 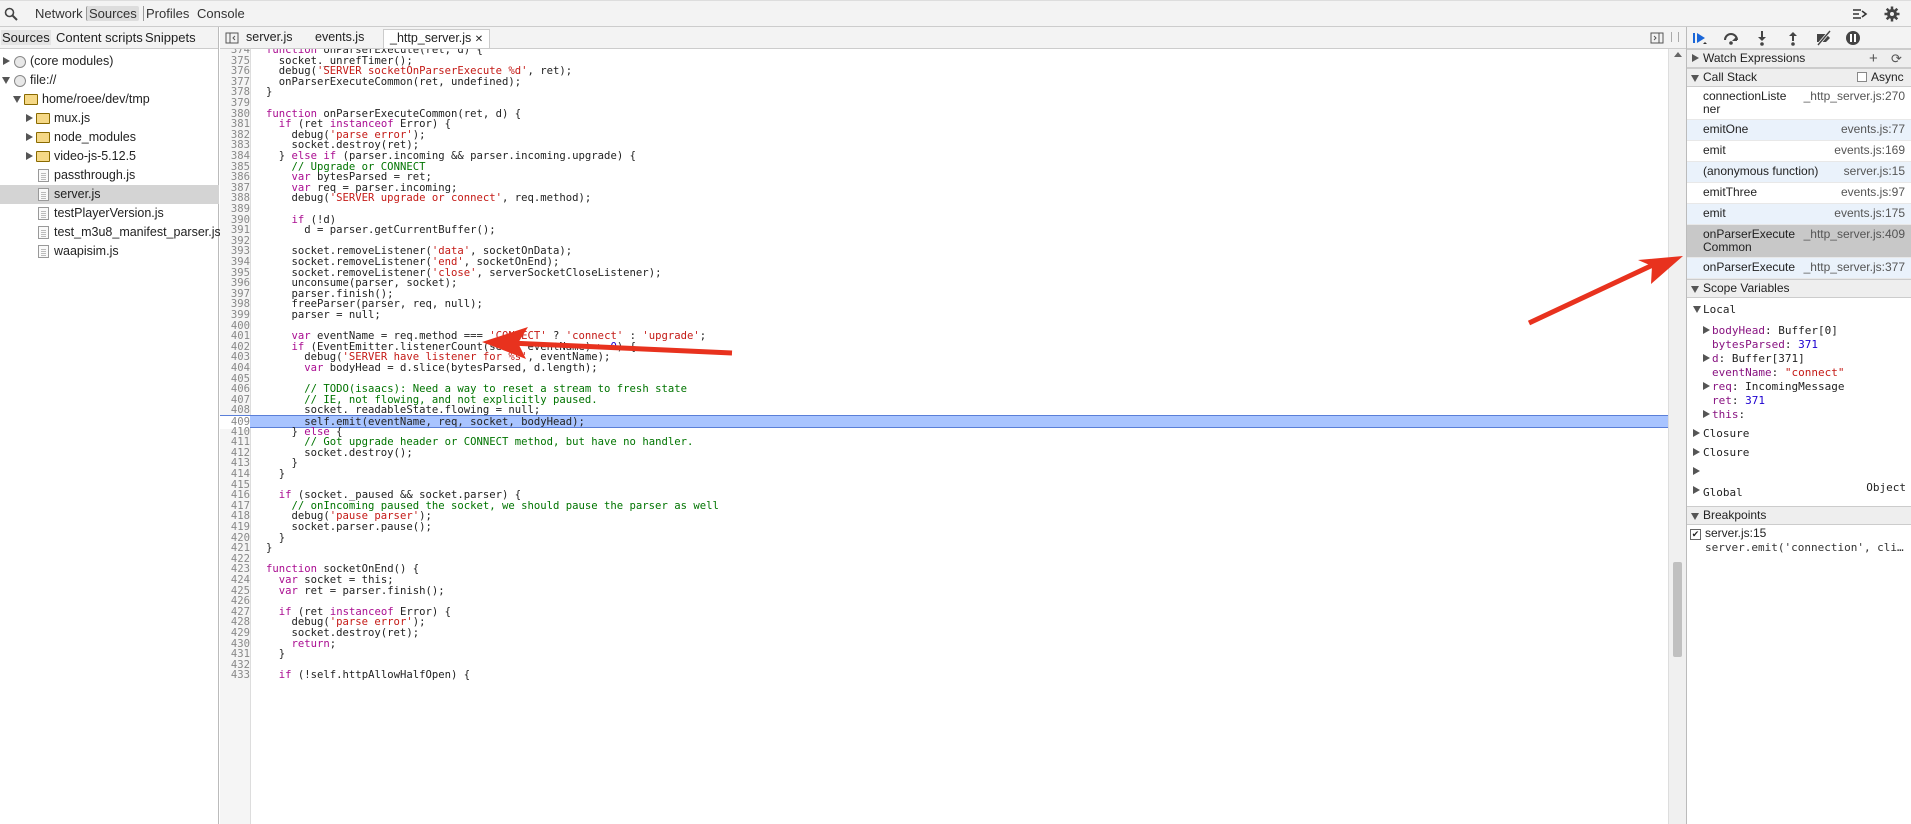 I want to click on tree-item-serverjs: server.js, so click(x=109, y=194).